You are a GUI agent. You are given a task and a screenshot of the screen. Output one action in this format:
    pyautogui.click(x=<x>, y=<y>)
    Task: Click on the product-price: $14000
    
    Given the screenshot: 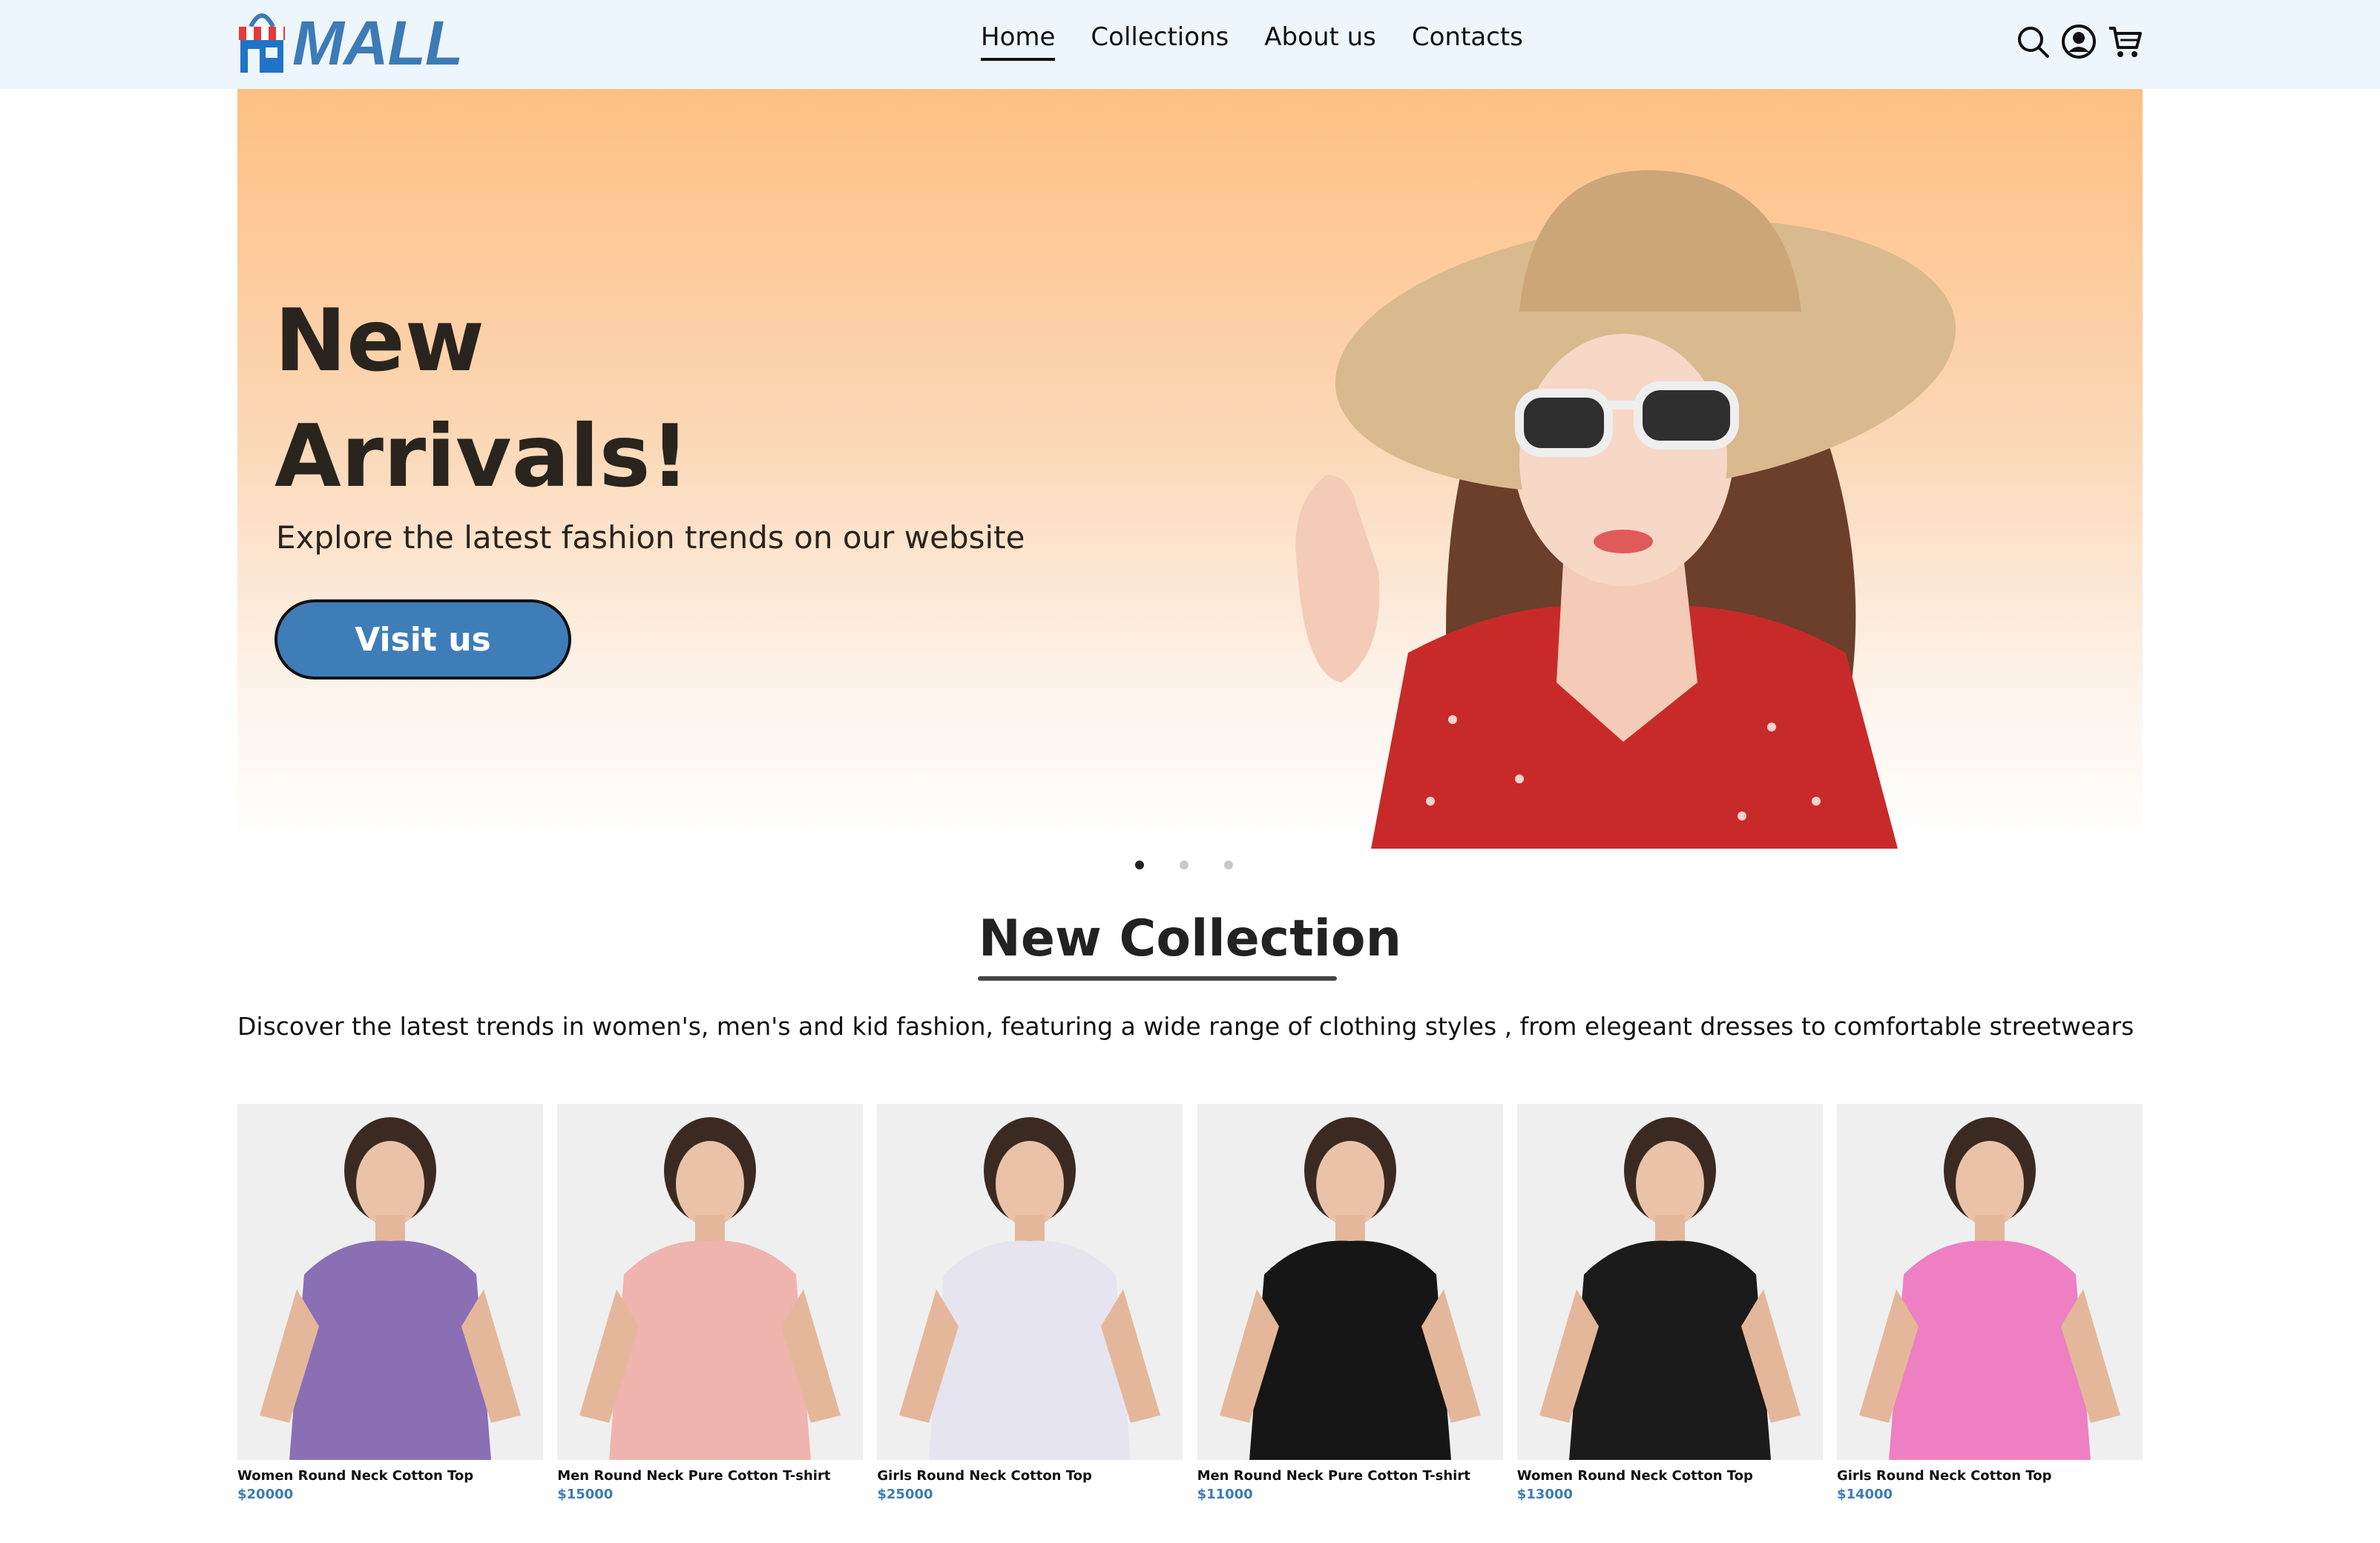 What is the action you would take?
    pyautogui.click(x=1865, y=1495)
    